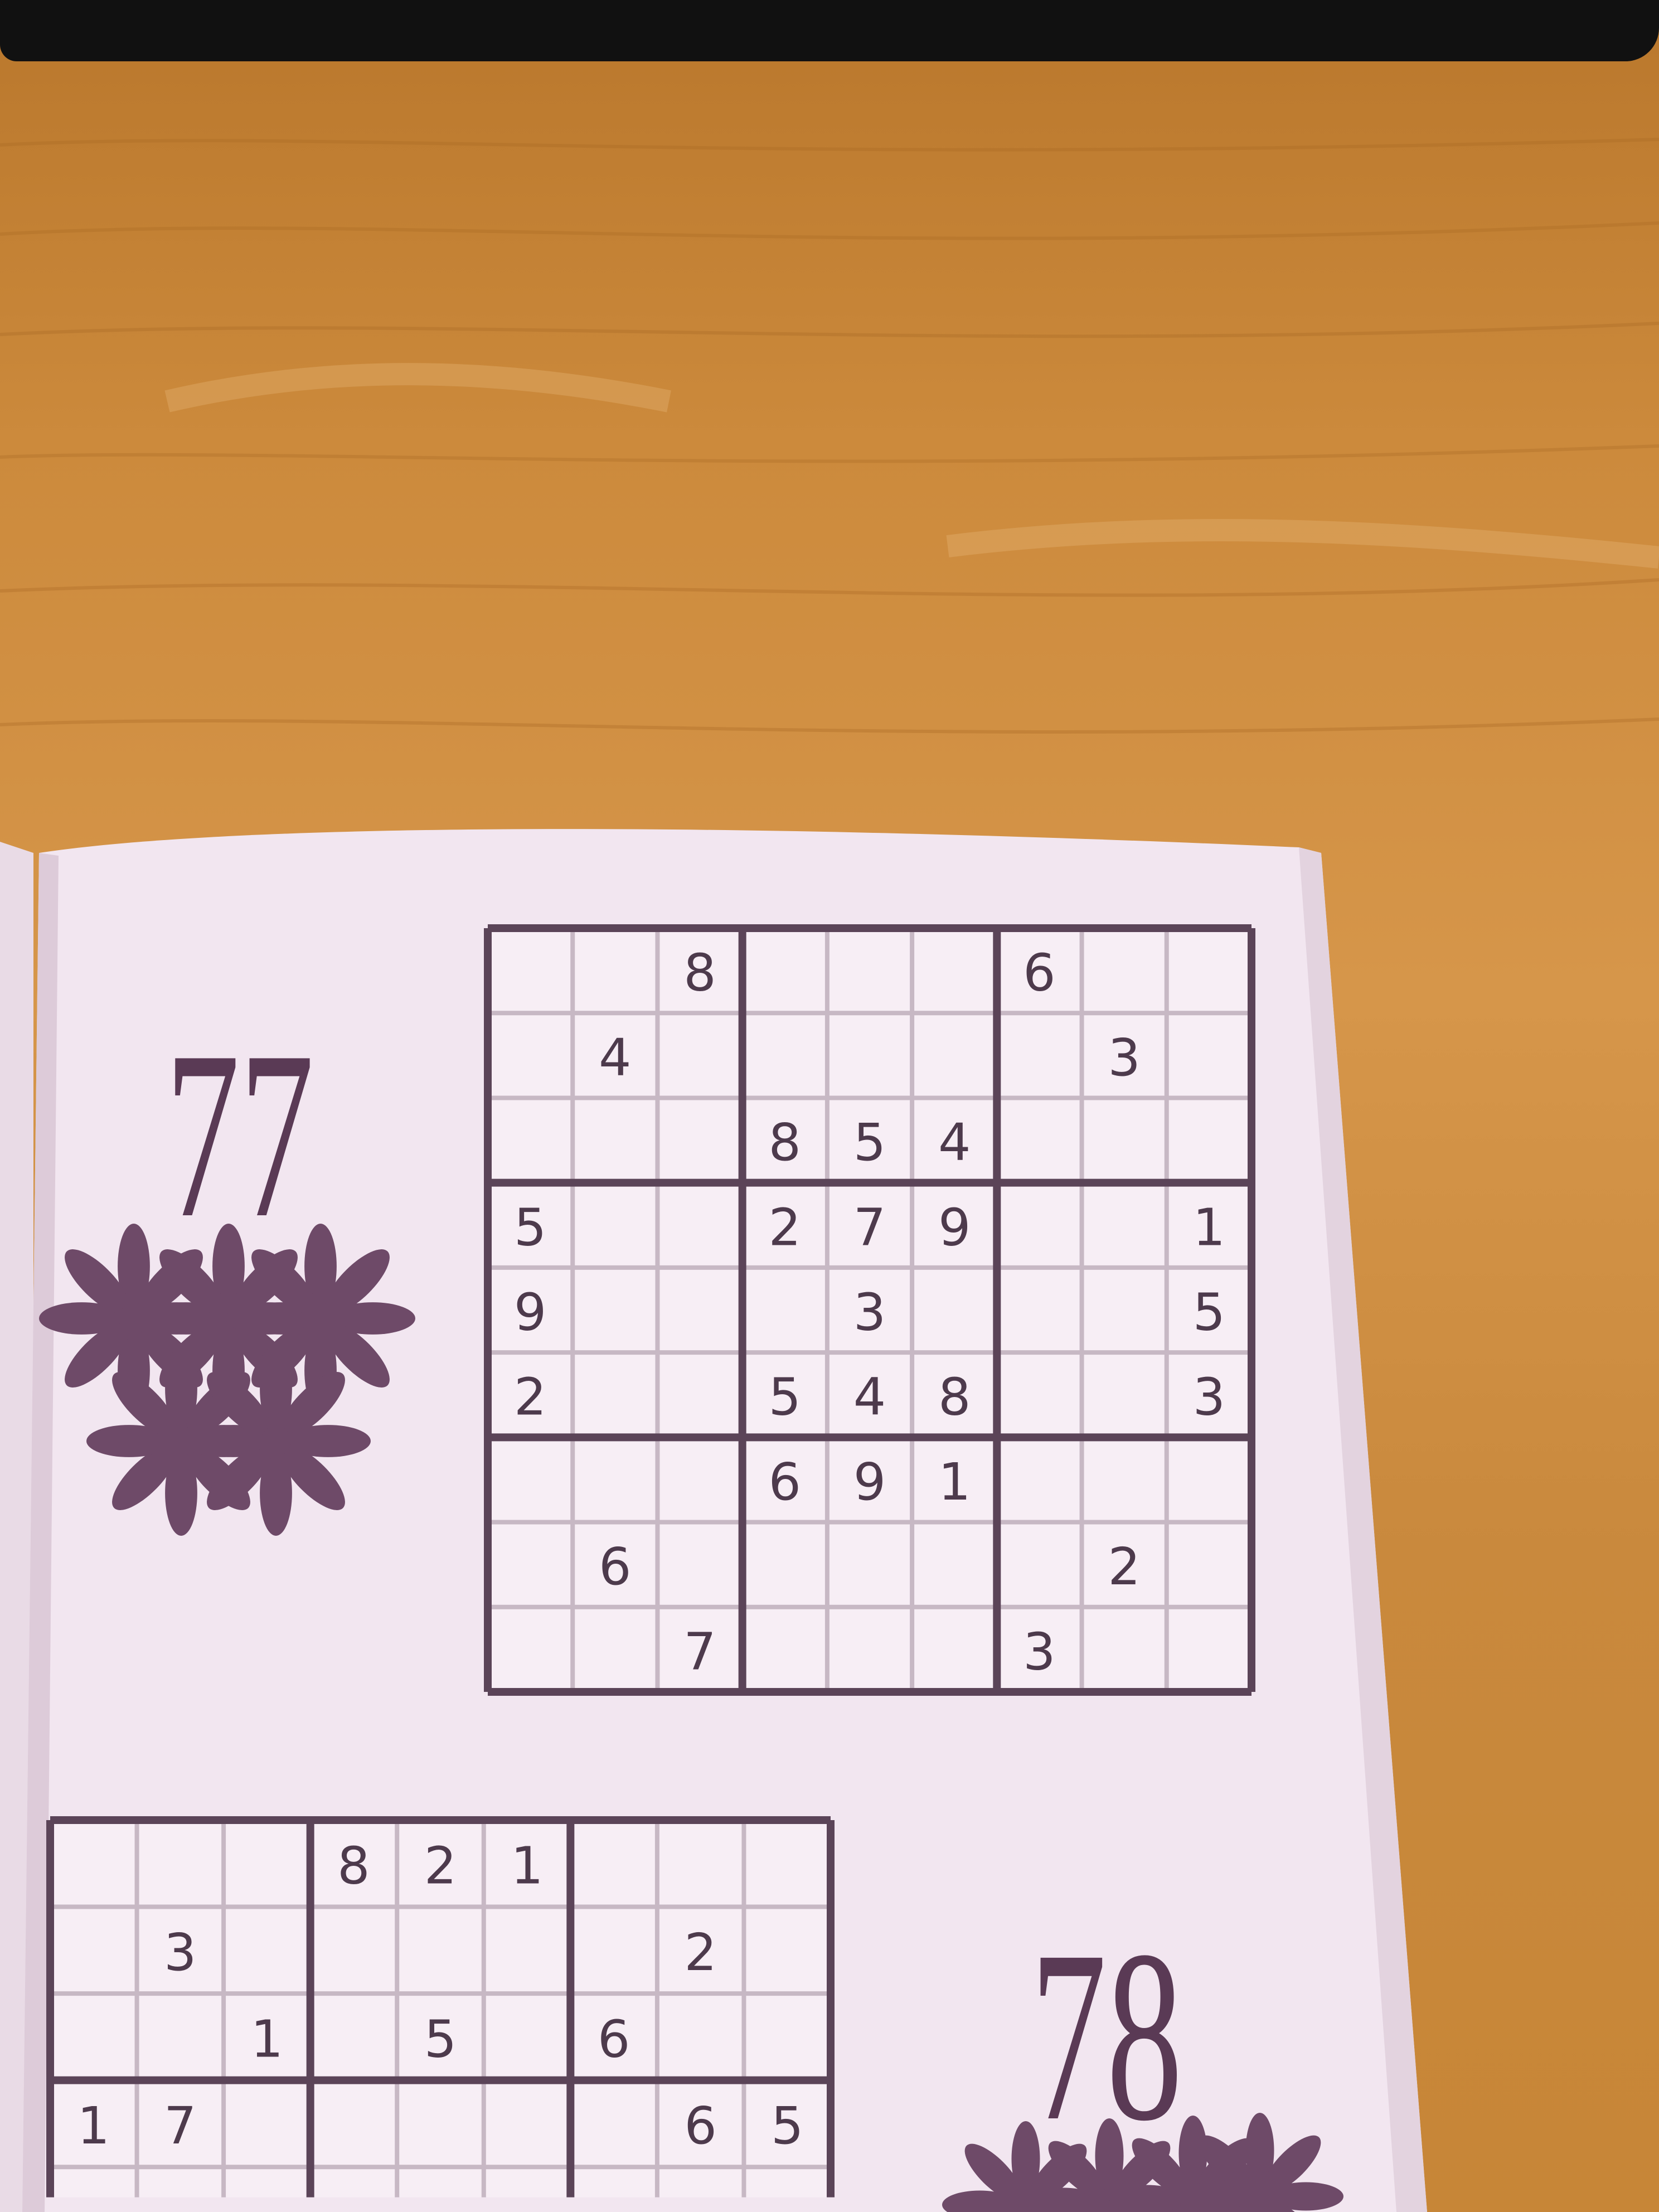 The width and height of the screenshot is (1659, 2212). Describe the element at coordinates (440, 2007) in the screenshot. I see `sudoku-grid-78: 8 2 13 21 5 61 7 6 5` at that location.